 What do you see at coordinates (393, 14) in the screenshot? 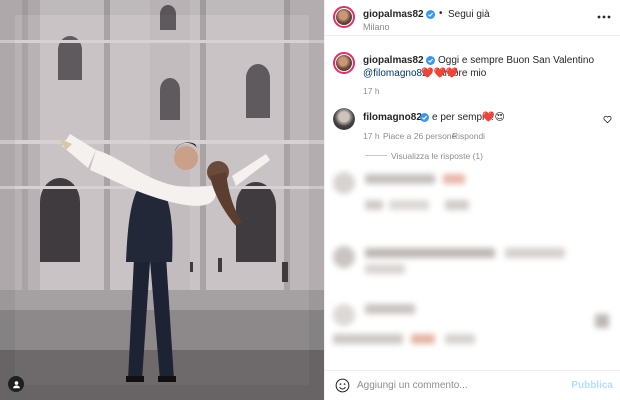
I see `author-username: giopalmas82` at bounding box center [393, 14].